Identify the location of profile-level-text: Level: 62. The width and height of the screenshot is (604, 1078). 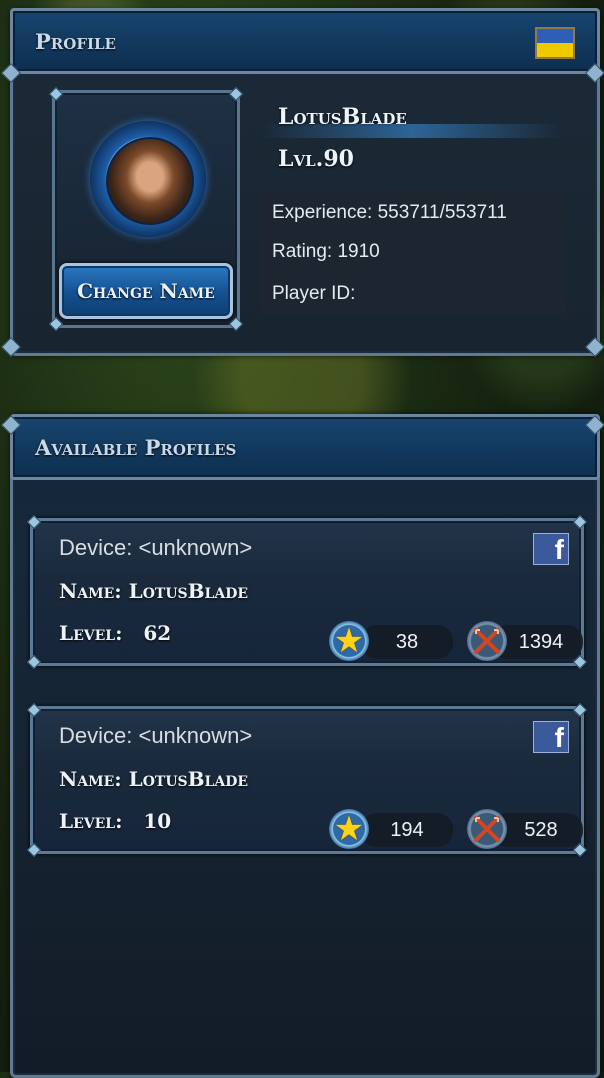
(115, 633).